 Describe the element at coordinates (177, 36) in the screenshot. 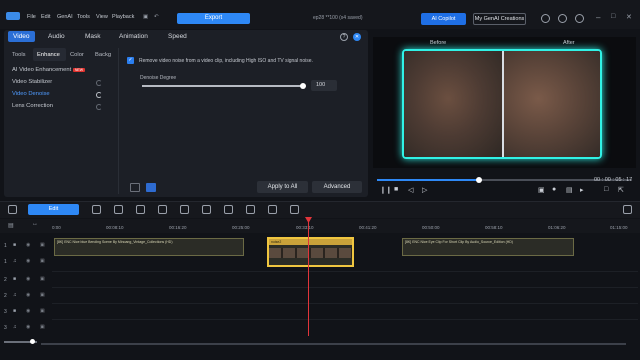

I see `tab-speed: Speed` at that location.